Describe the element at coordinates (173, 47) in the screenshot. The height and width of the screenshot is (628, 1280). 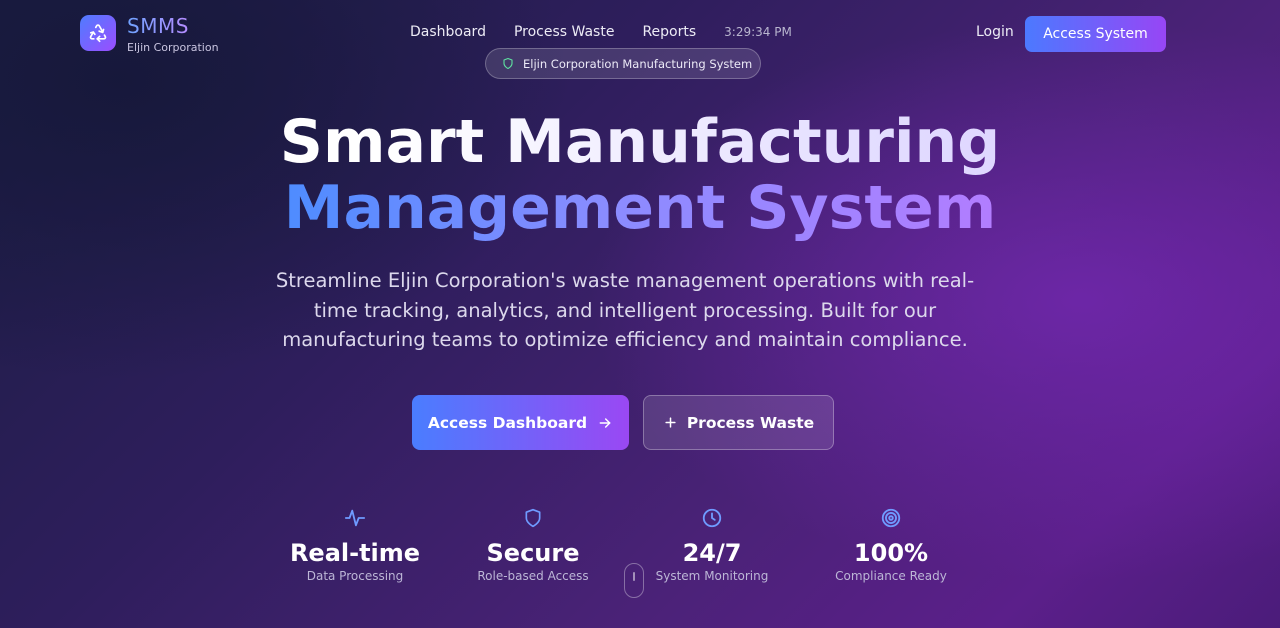
I see `brand-subtitle: Eljin Corporation` at that location.